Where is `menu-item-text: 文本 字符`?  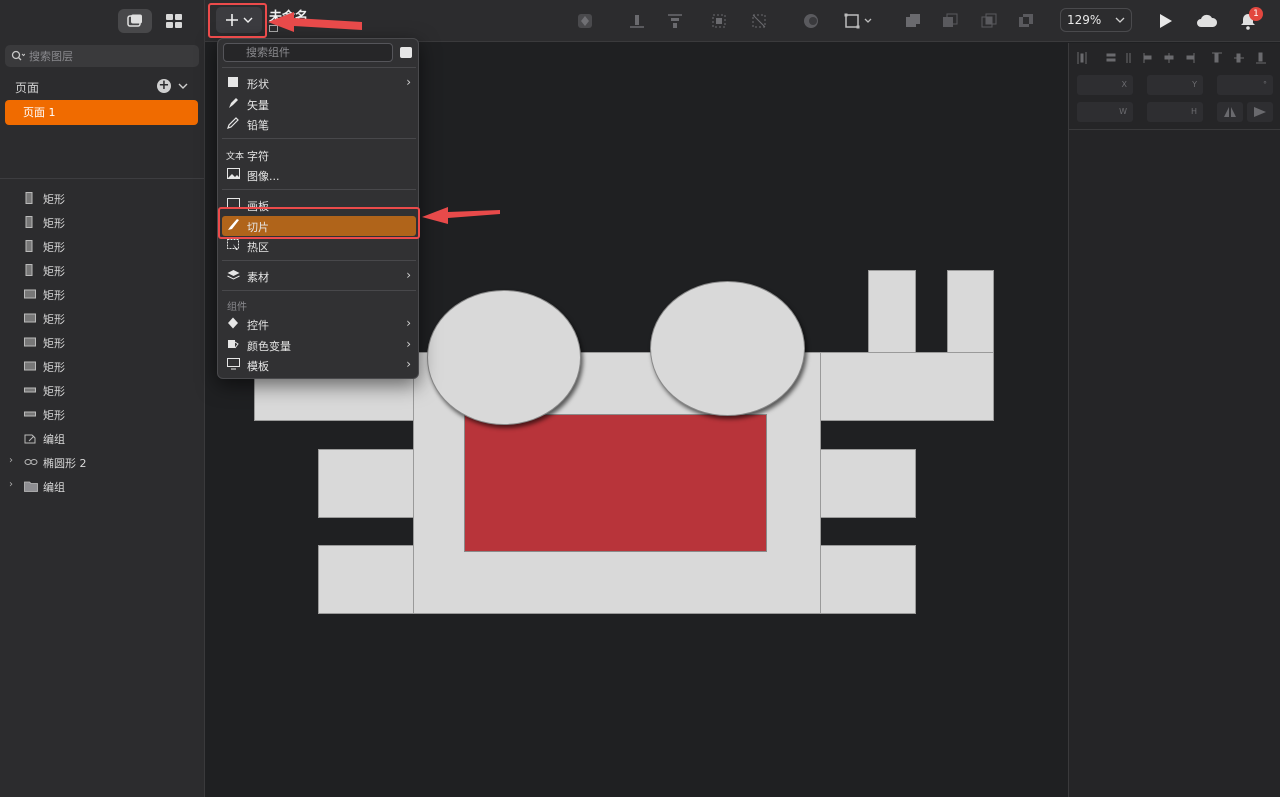
menu-item-text: 文本 字符 is located at coordinates (319, 155).